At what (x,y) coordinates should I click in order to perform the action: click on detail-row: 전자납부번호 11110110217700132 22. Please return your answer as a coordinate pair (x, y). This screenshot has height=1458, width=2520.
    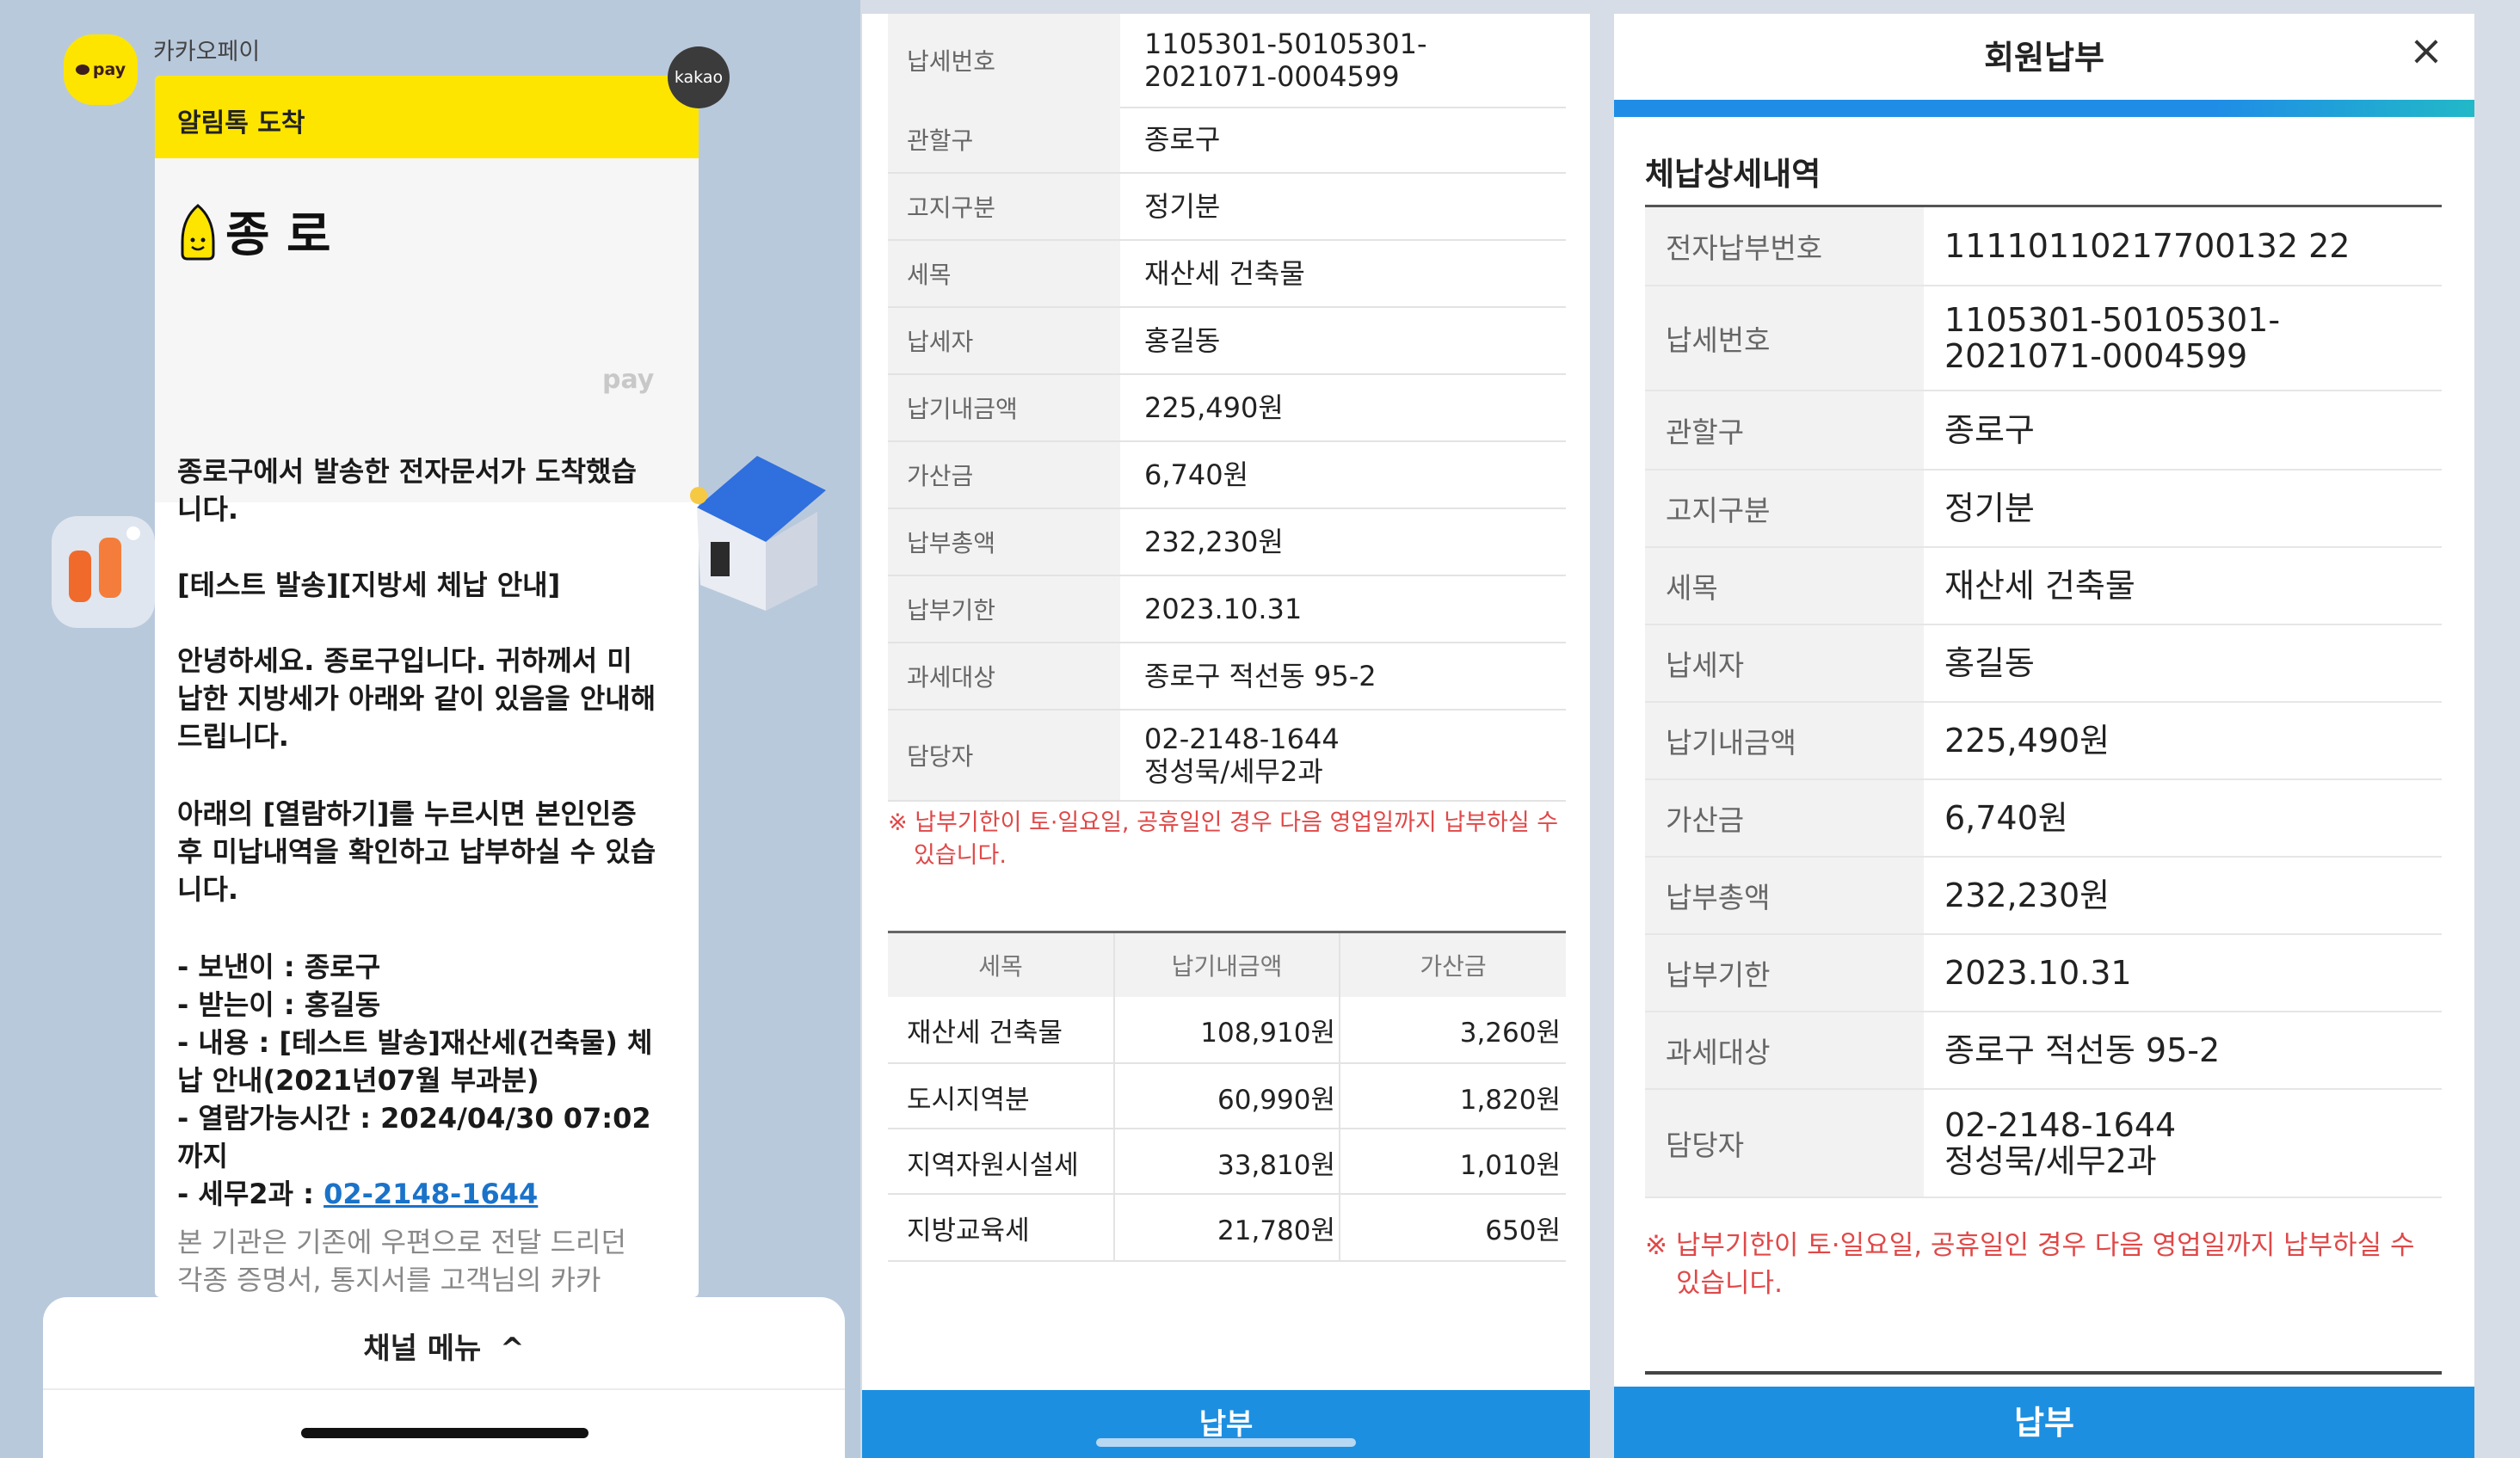
    Looking at the image, I should click on (2044, 246).